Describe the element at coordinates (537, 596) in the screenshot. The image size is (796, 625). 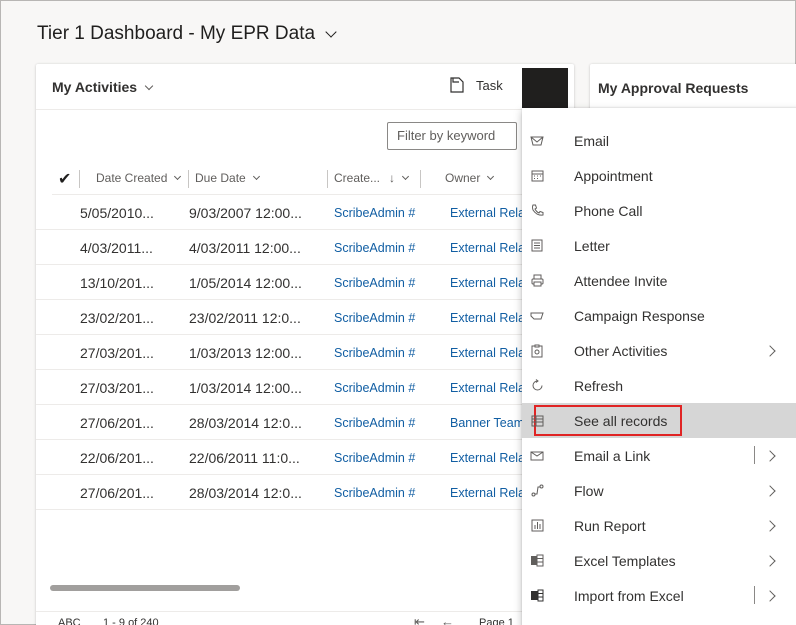
I see `excel-import-icon` at that location.